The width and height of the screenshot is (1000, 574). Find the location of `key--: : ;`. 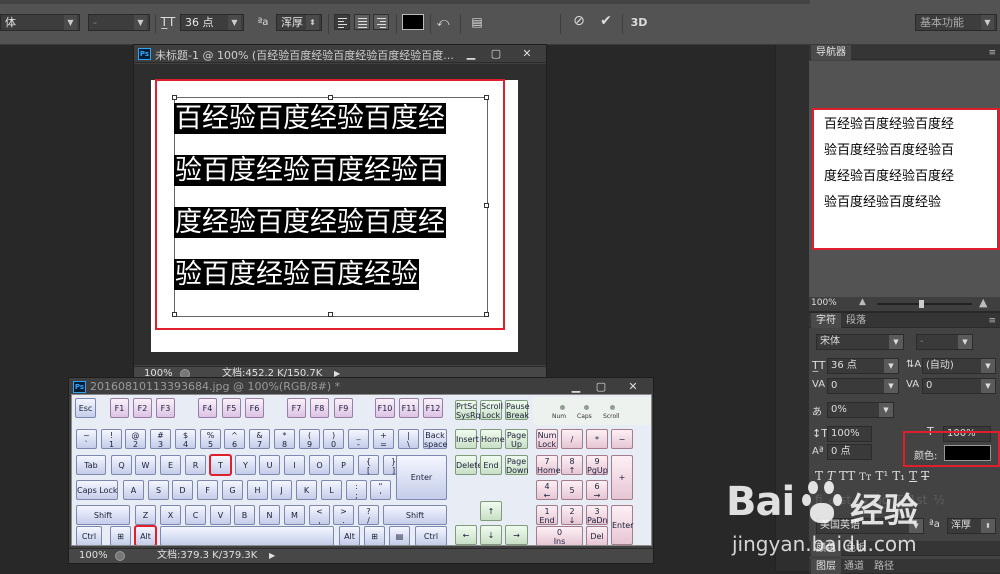

key--: : ; is located at coordinates (356, 490).